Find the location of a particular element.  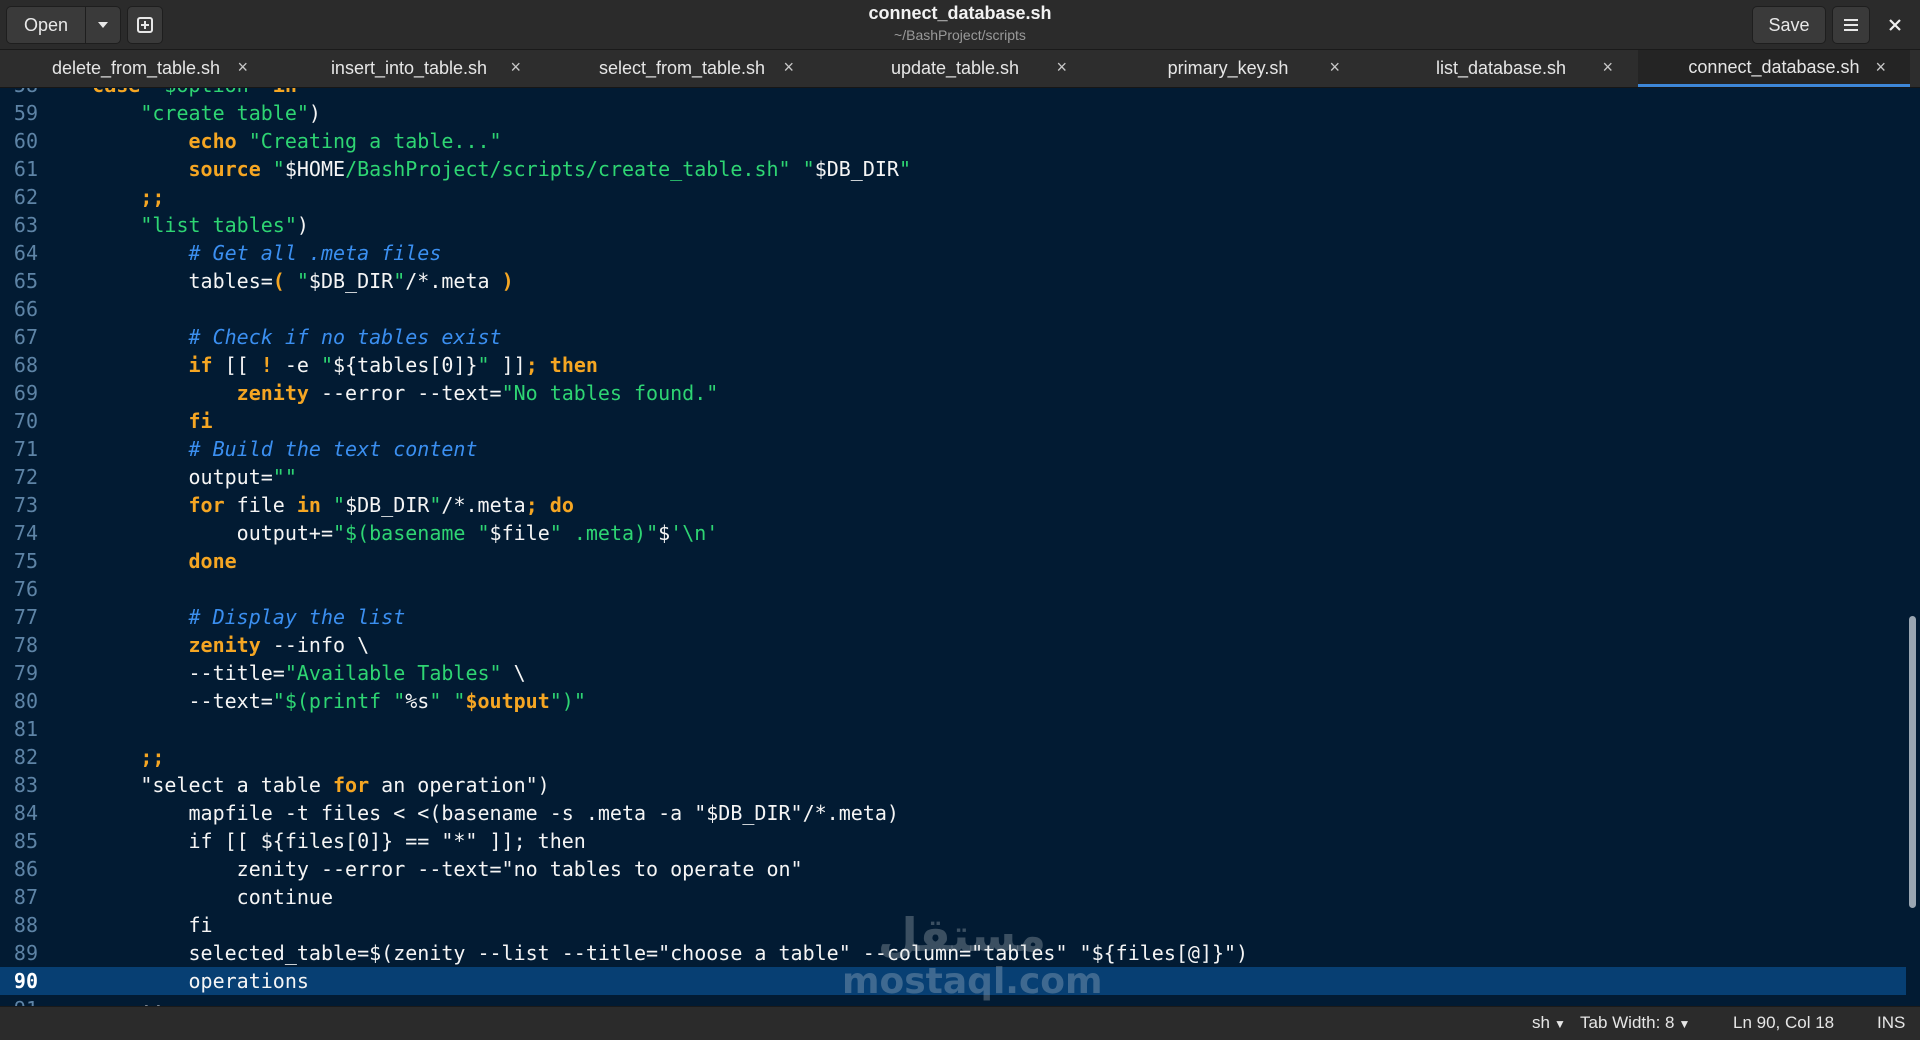

code-line: 82 ;; is located at coordinates (953, 757).